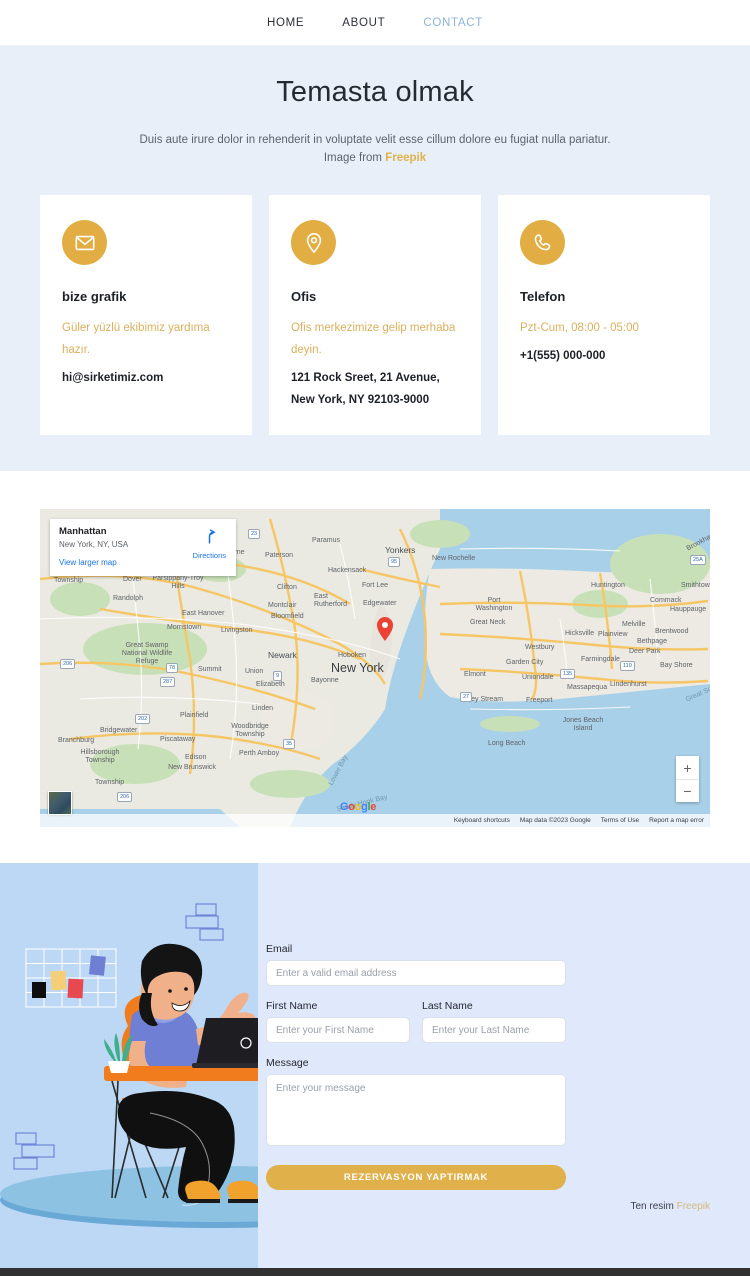  Describe the element at coordinates (270, 684) in the screenshot. I see `map-label: Elizabeth` at that location.